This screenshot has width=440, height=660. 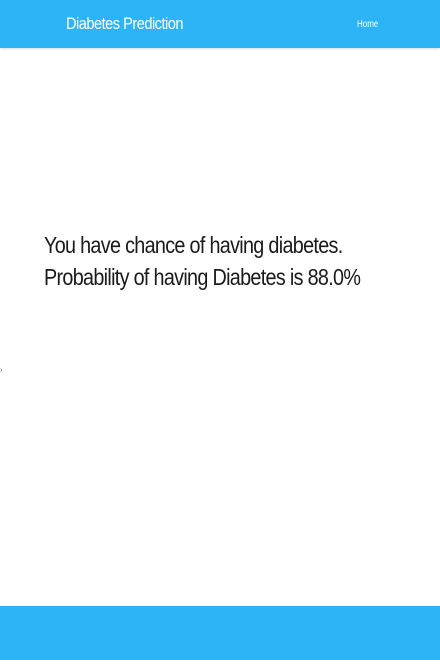 What do you see at coordinates (367, 24) in the screenshot?
I see `nav-home-link: Home` at bounding box center [367, 24].